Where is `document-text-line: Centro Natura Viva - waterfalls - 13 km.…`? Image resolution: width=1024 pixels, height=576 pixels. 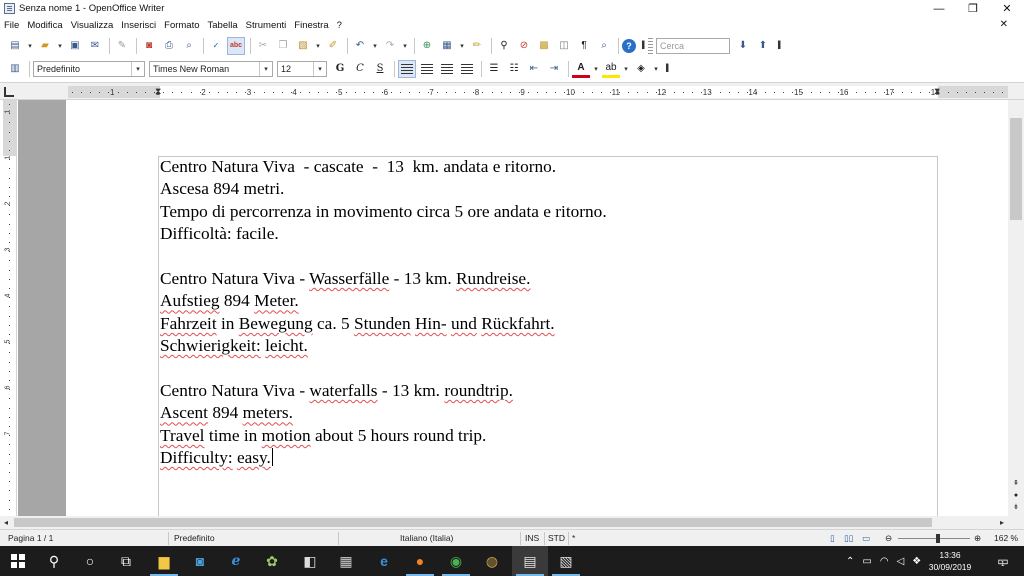
document-text-line: Centro Natura Viva - waterfalls - 13 km.… is located at coordinates (336, 391).